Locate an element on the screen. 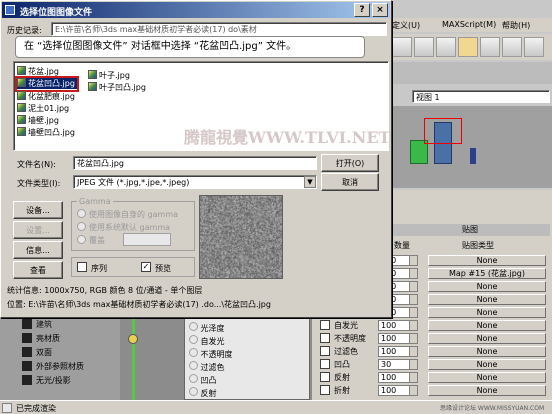  map-slot-button: Map #15 (花盆.jpg) is located at coordinates (487, 273).